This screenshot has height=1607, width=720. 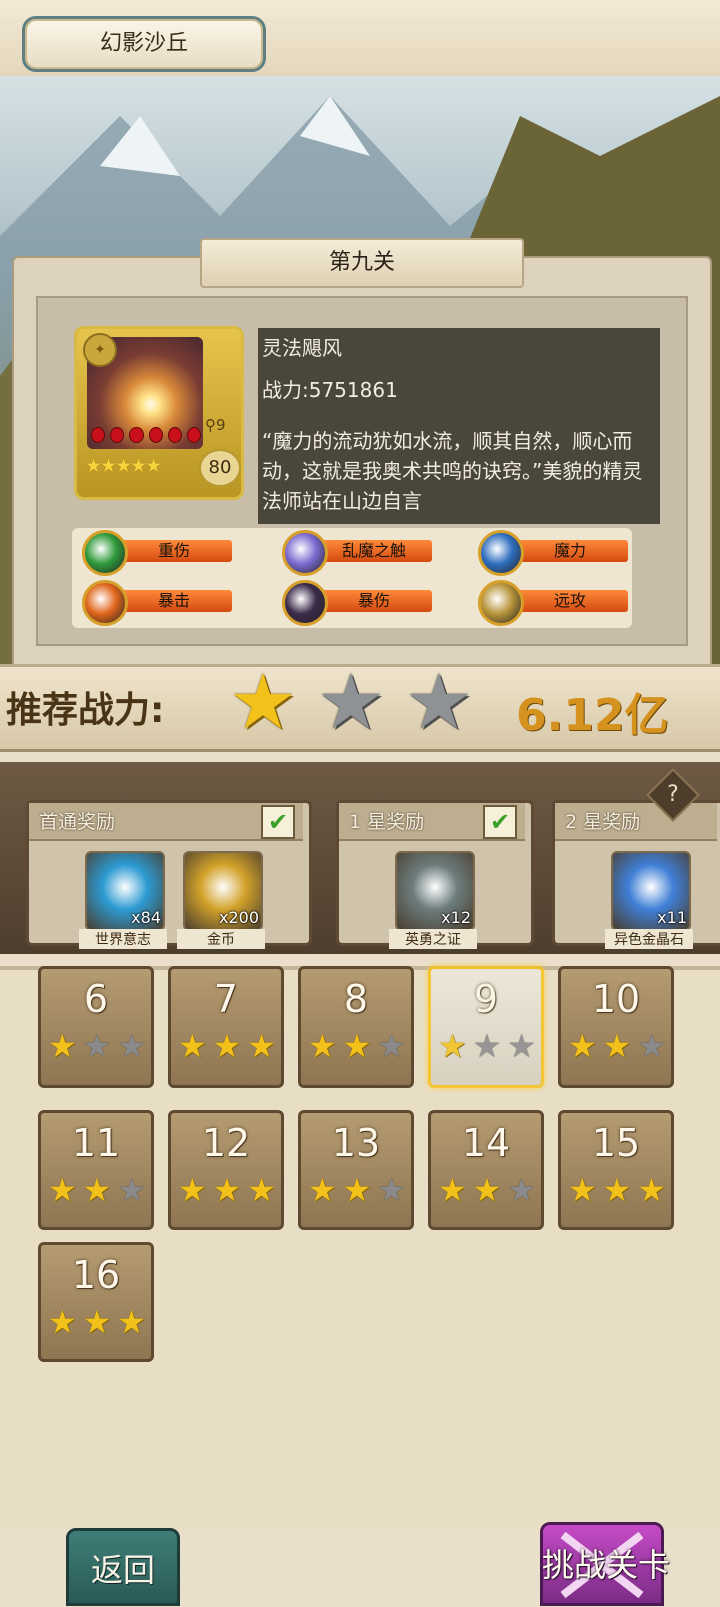 I want to click on blue-book-icon, so click(x=501, y=553).